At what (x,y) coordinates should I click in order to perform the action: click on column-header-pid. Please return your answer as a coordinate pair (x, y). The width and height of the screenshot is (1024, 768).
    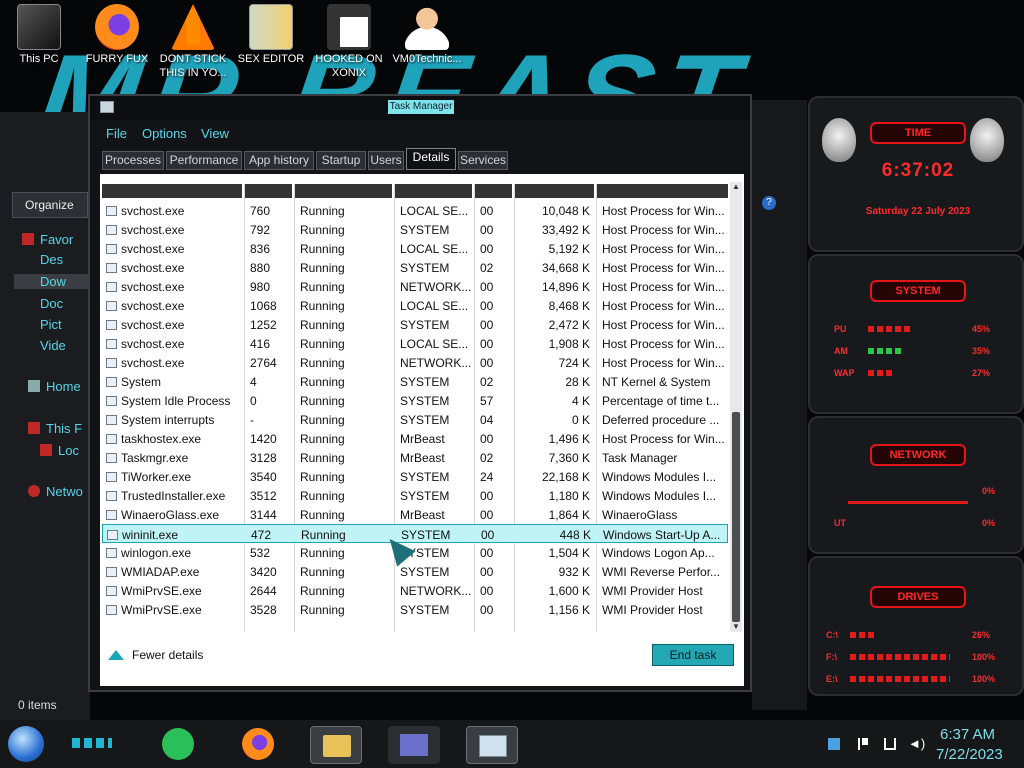
    Looking at the image, I should click on (269, 191).